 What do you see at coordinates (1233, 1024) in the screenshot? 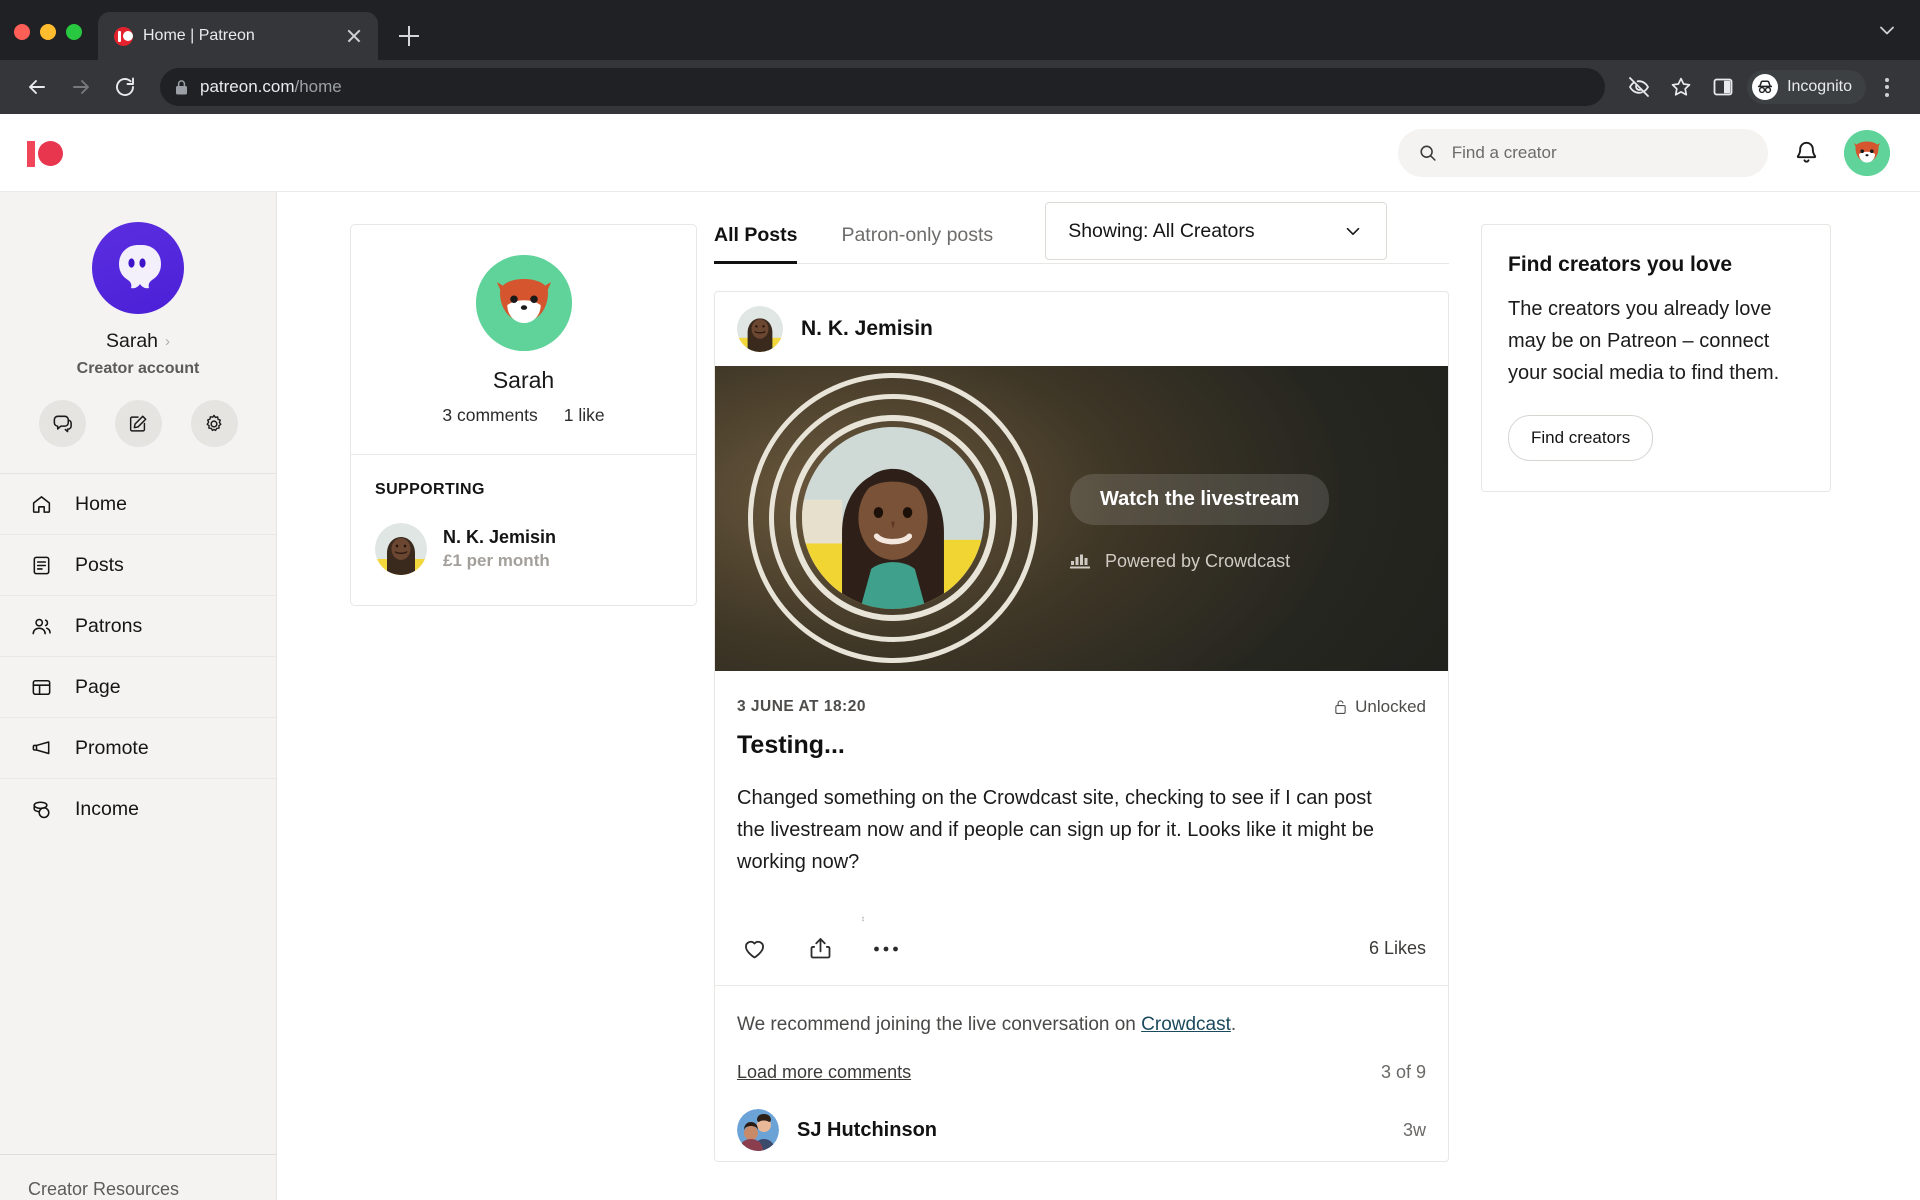
I see `recommend-suffix: .` at bounding box center [1233, 1024].